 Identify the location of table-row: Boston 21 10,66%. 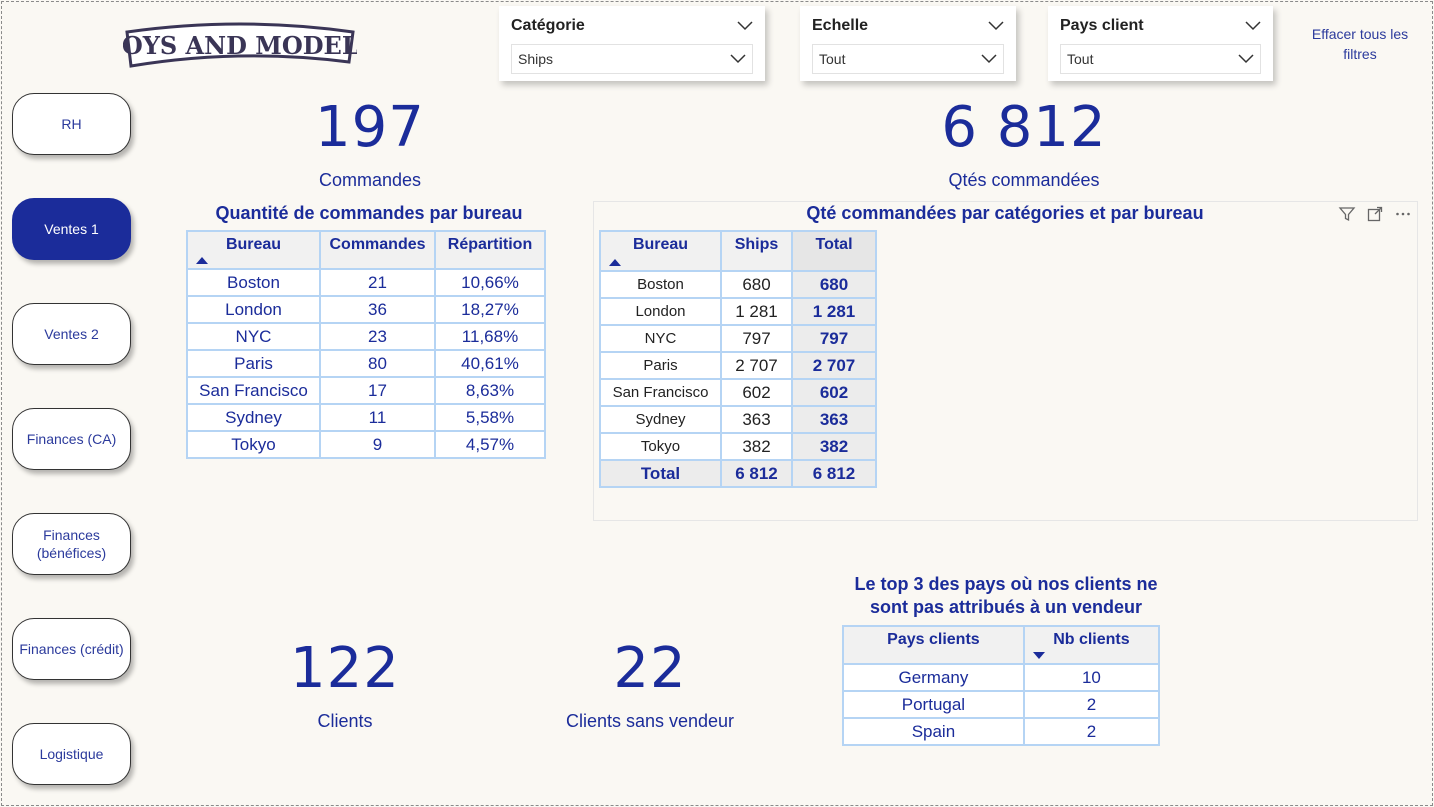
(366, 282).